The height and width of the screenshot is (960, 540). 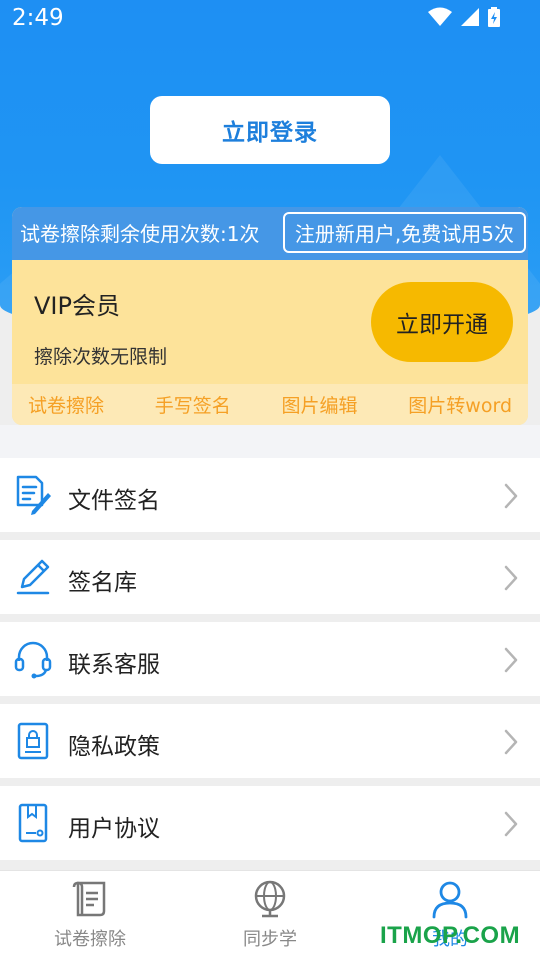 I want to click on menu-item-user-agreement: 用户协议, so click(x=270, y=823).